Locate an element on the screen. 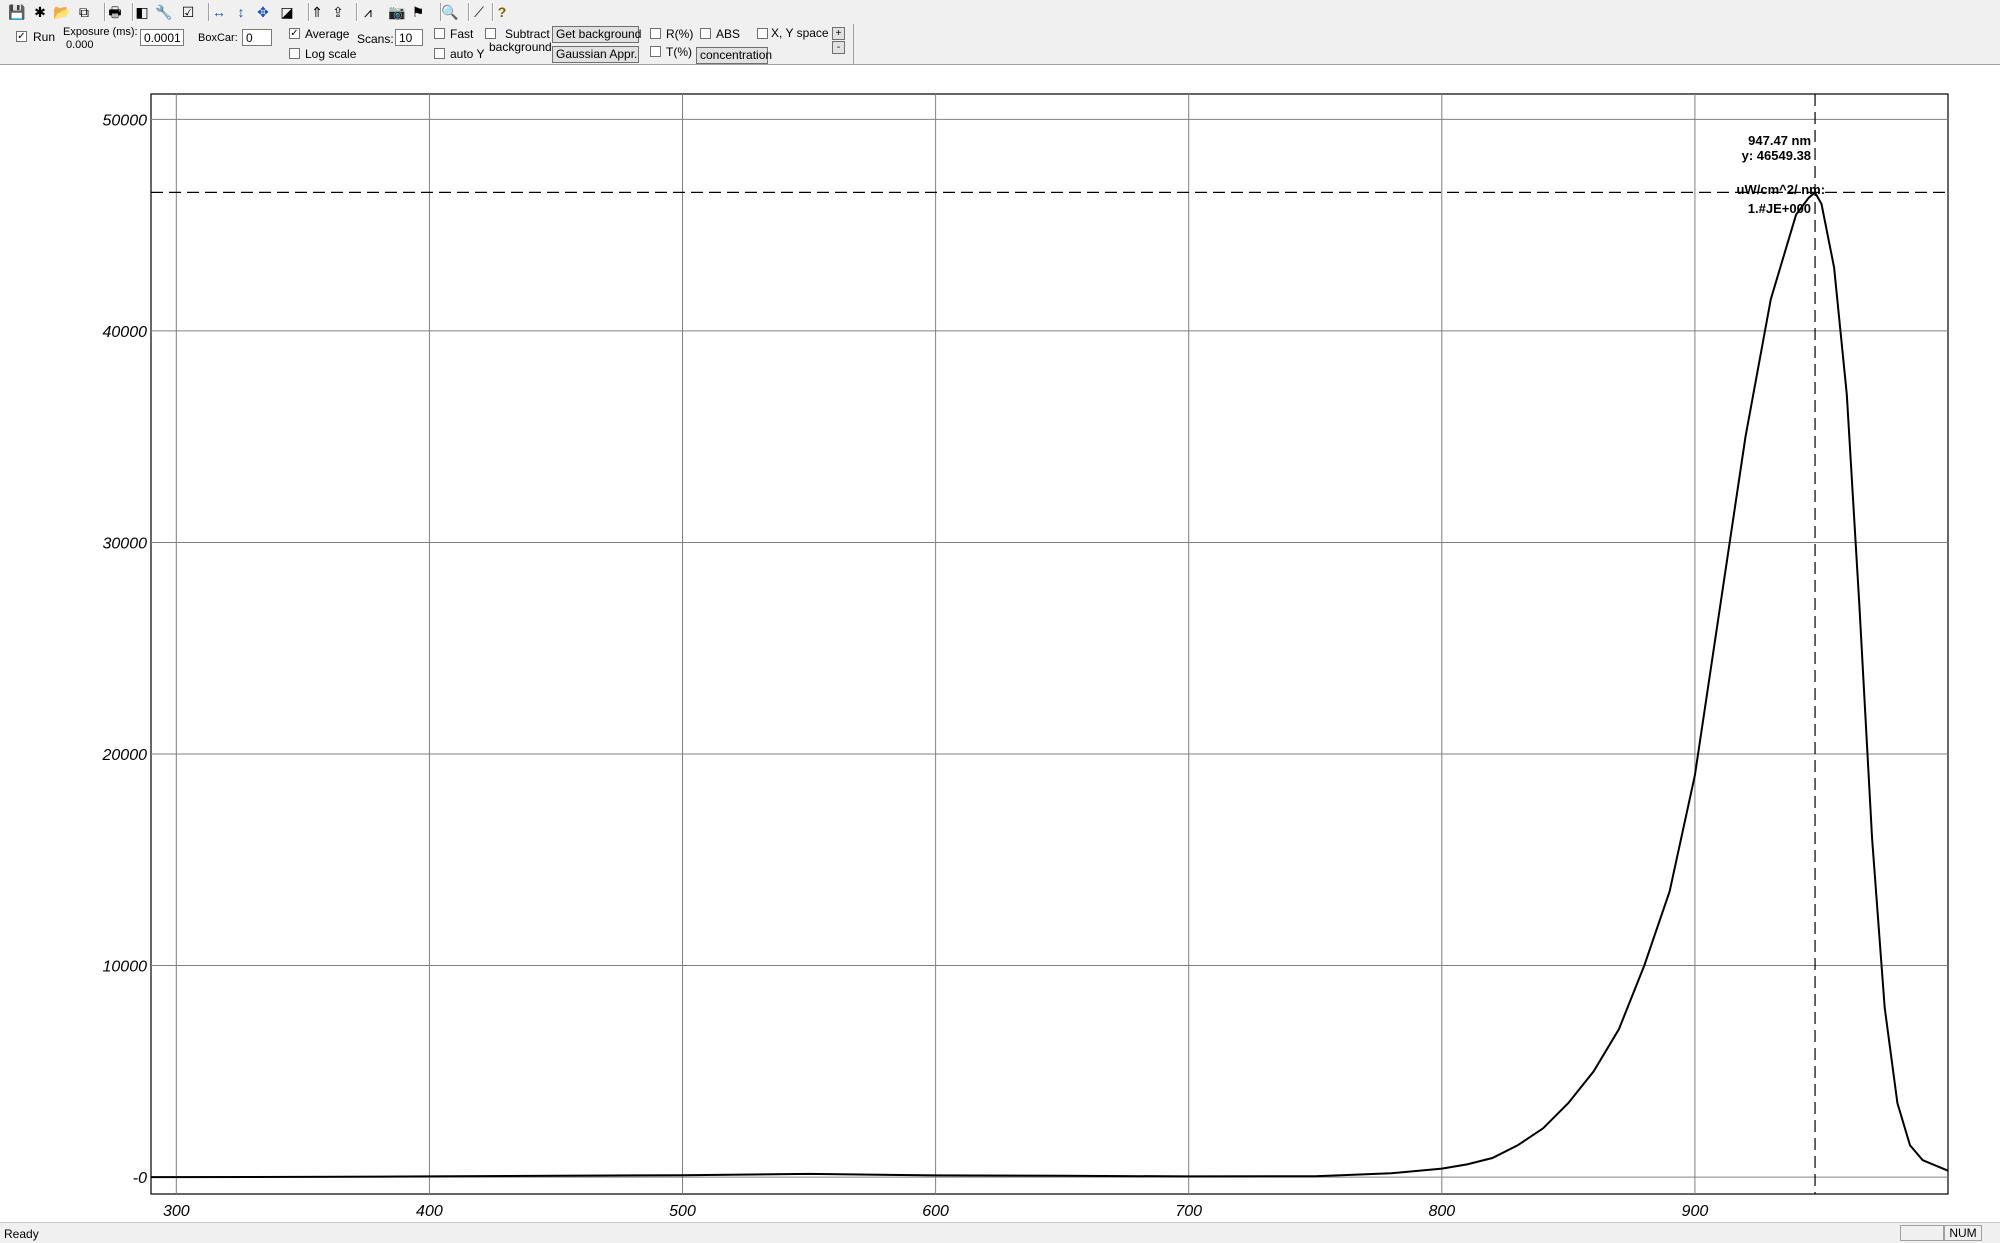 This screenshot has width=2000, height=1243. background-label: background is located at coordinates (520, 47).